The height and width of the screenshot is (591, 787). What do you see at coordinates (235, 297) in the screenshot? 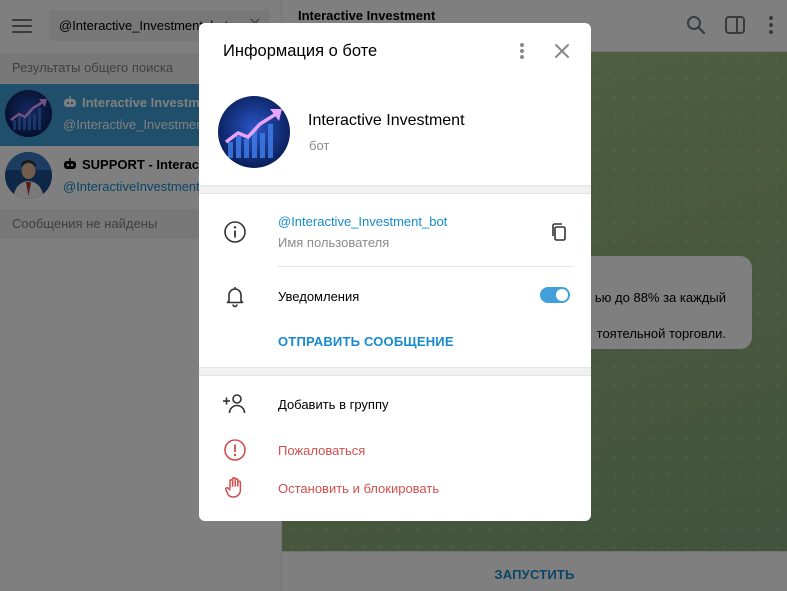
I see `bell-icon` at bounding box center [235, 297].